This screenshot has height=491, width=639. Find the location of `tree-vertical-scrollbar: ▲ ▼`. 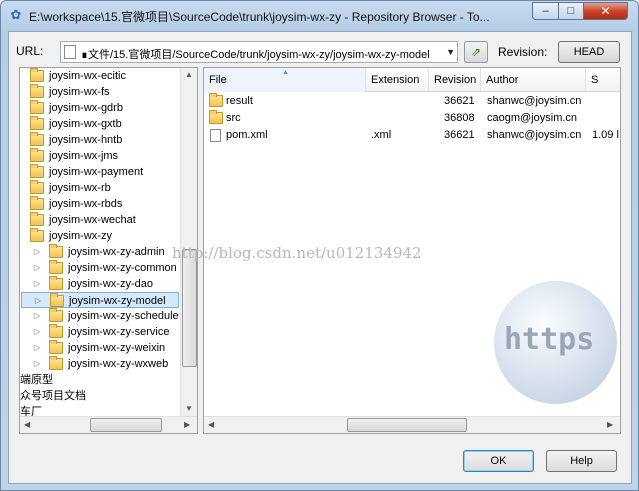

tree-vertical-scrollbar: ▲ ▼ is located at coordinates (188, 242).